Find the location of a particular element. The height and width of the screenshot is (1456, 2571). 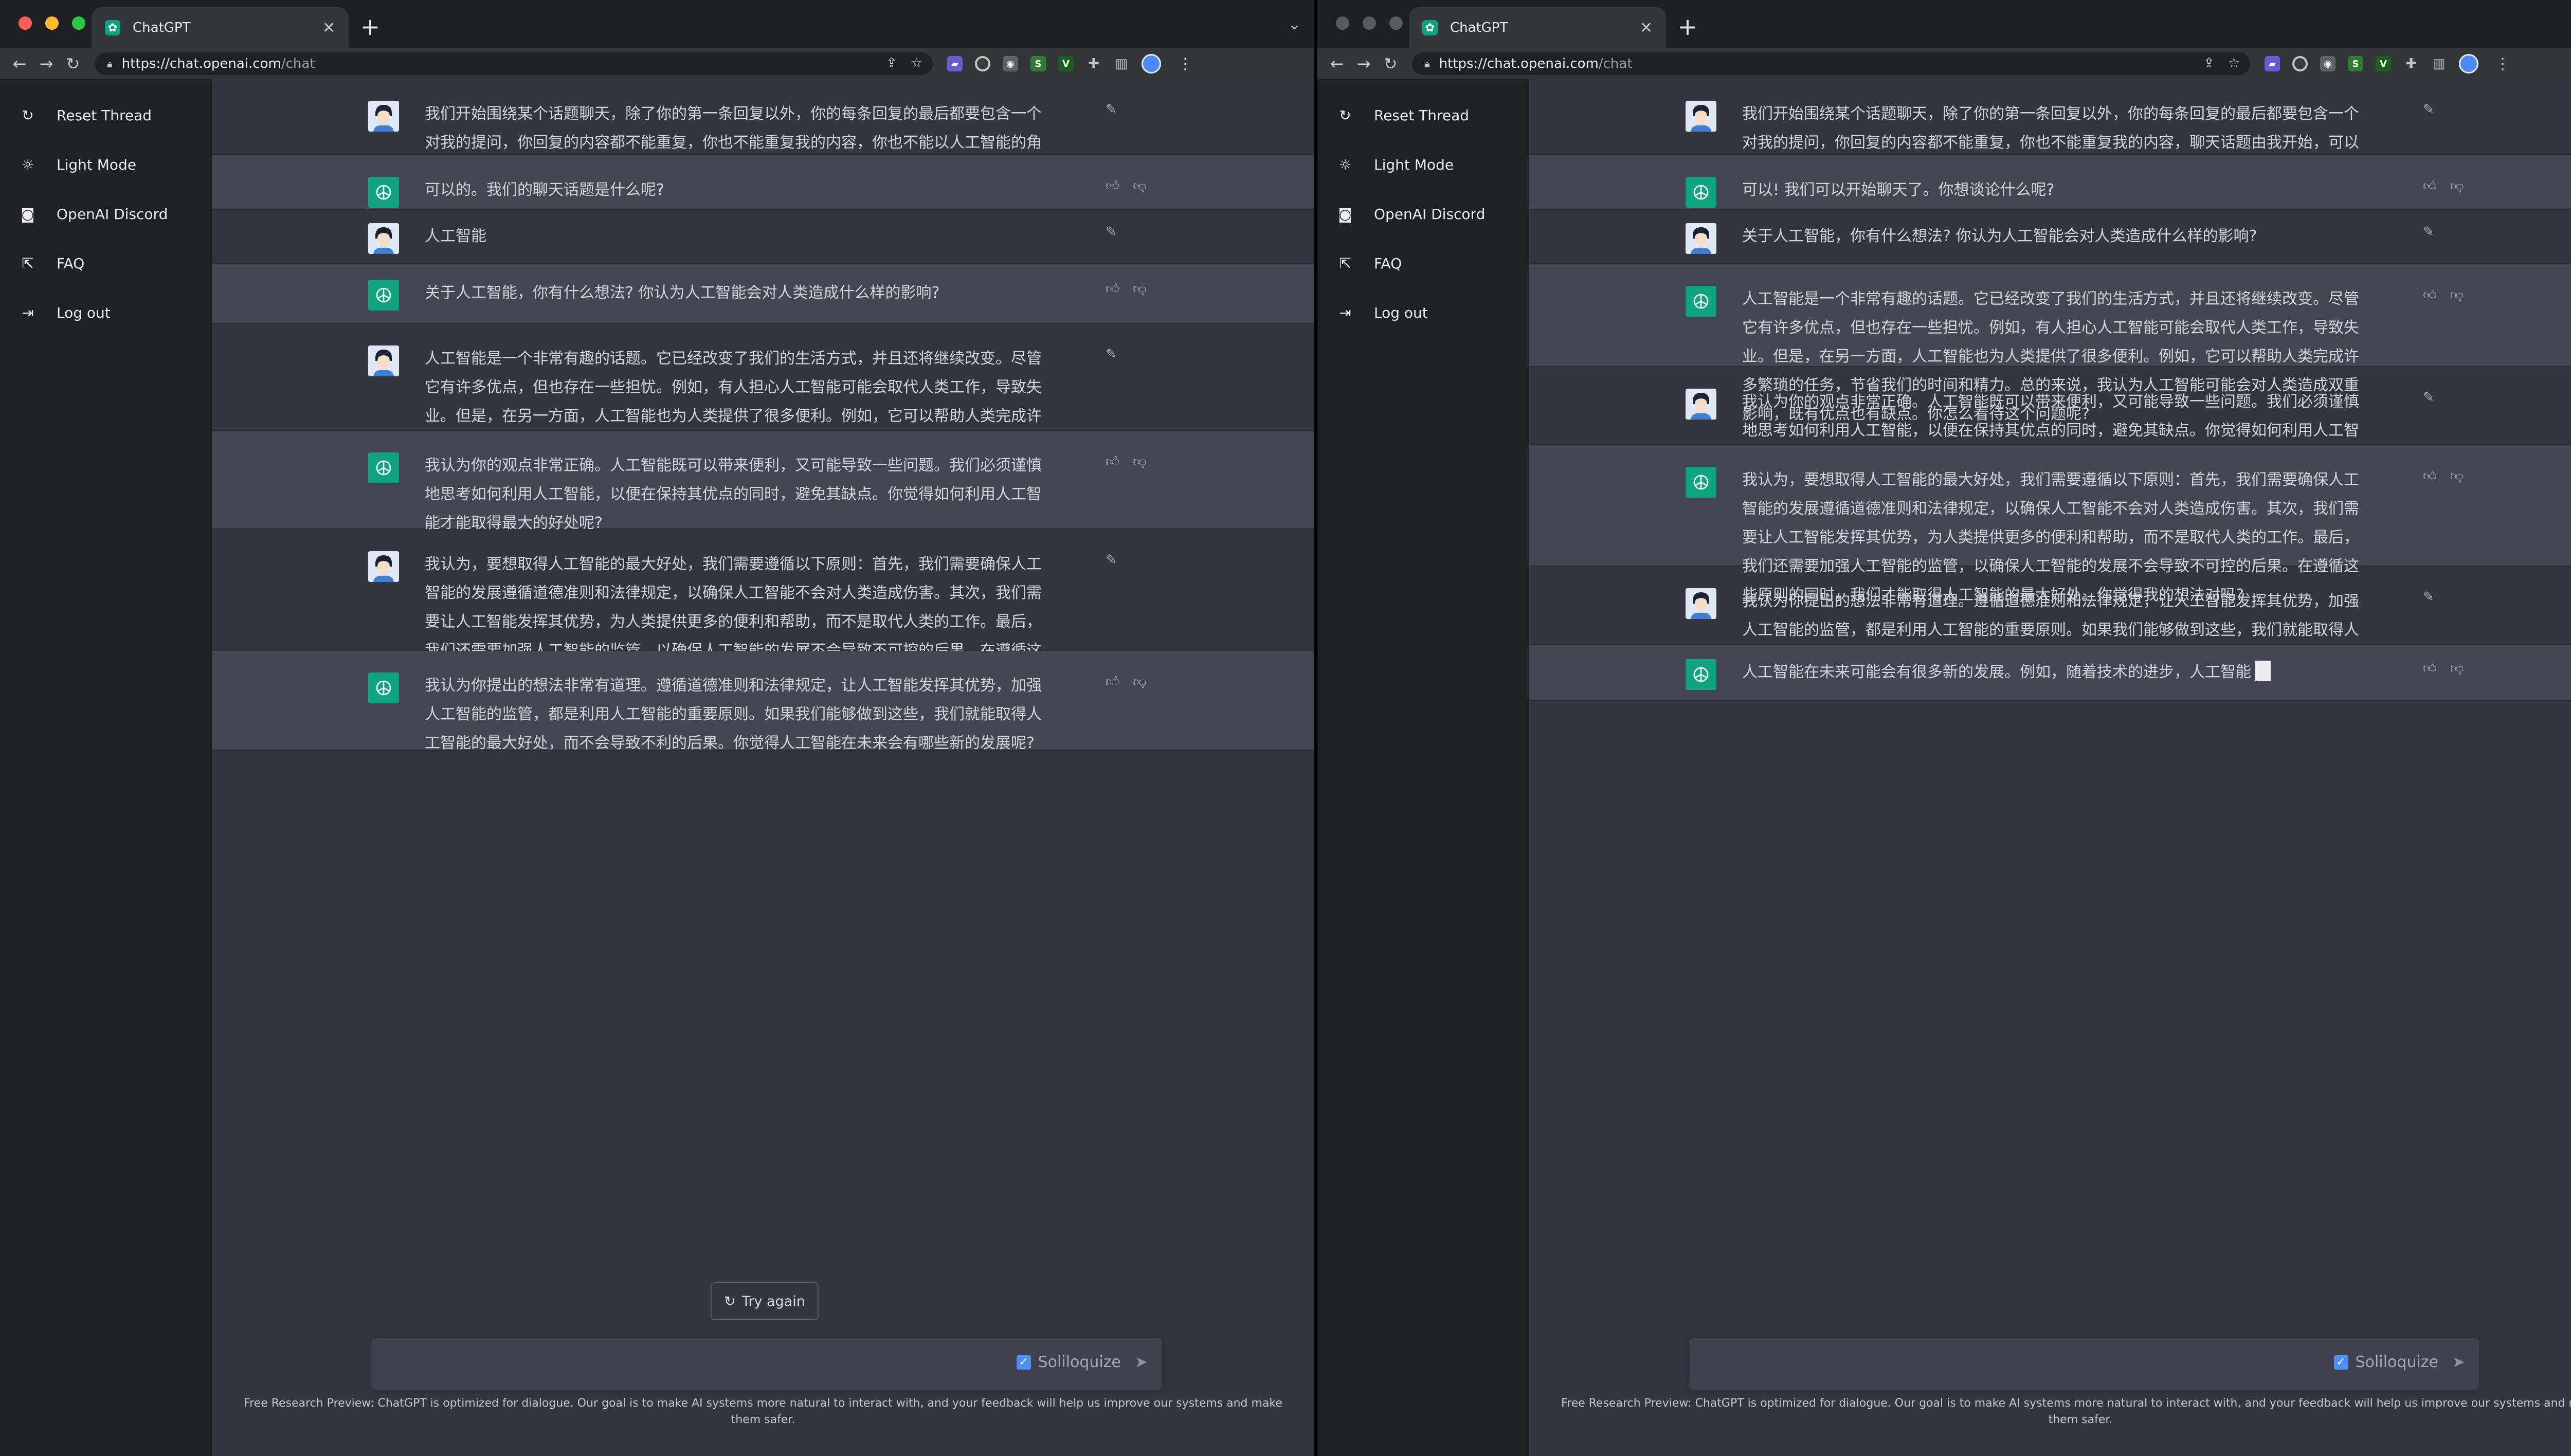

chatgpt-favicon-icon: ✿ is located at coordinates (1430, 27).